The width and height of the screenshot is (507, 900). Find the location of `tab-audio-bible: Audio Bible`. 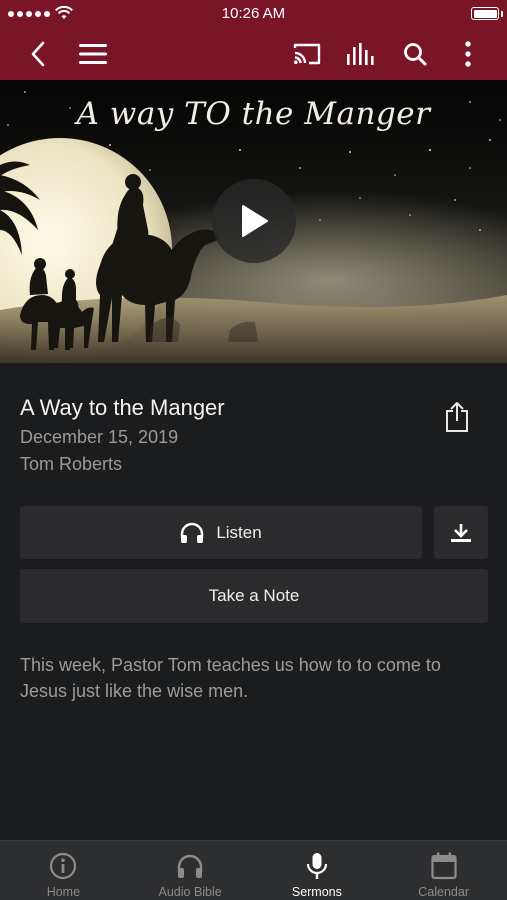

tab-audio-bible: Audio Bible is located at coordinates (190, 870).